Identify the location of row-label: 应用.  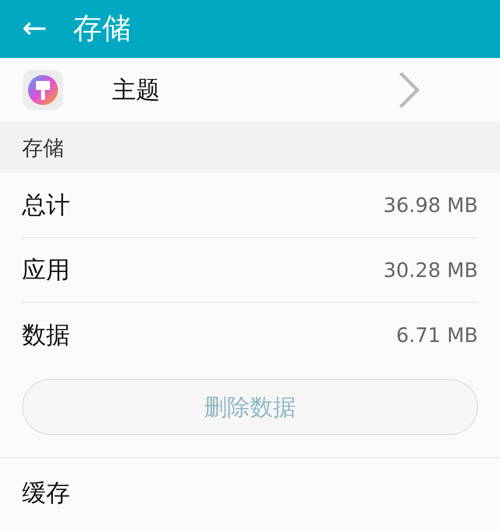
(46, 270).